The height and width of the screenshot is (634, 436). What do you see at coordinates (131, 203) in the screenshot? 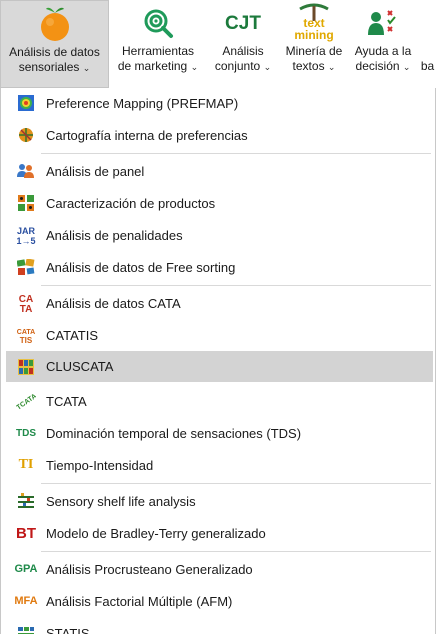
I see `menu-item-label: Caracterización de productos` at bounding box center [131, 203].